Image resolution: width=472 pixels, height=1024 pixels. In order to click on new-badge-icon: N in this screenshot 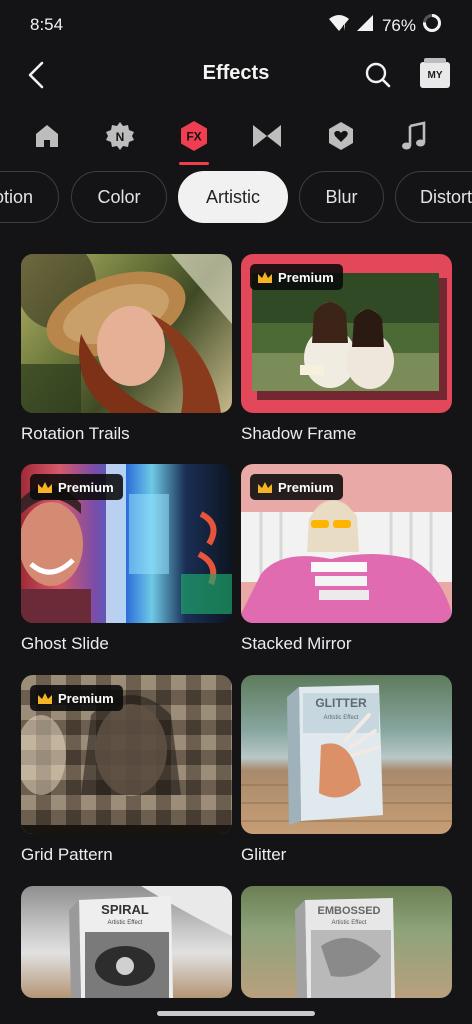, I will do `click(120, 136)`.